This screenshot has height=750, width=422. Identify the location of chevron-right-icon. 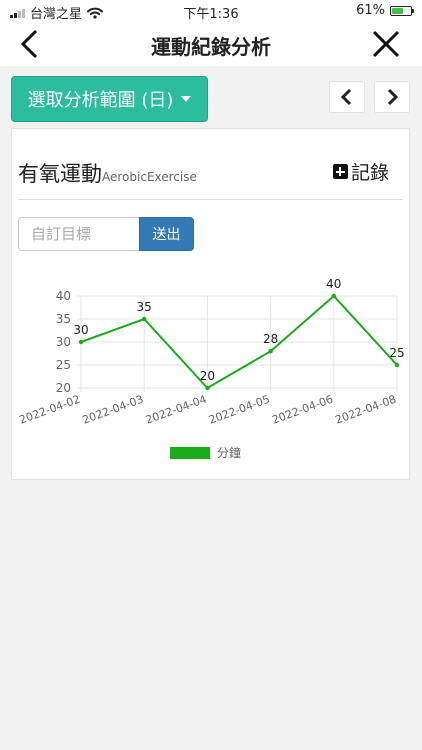
(393, 97).